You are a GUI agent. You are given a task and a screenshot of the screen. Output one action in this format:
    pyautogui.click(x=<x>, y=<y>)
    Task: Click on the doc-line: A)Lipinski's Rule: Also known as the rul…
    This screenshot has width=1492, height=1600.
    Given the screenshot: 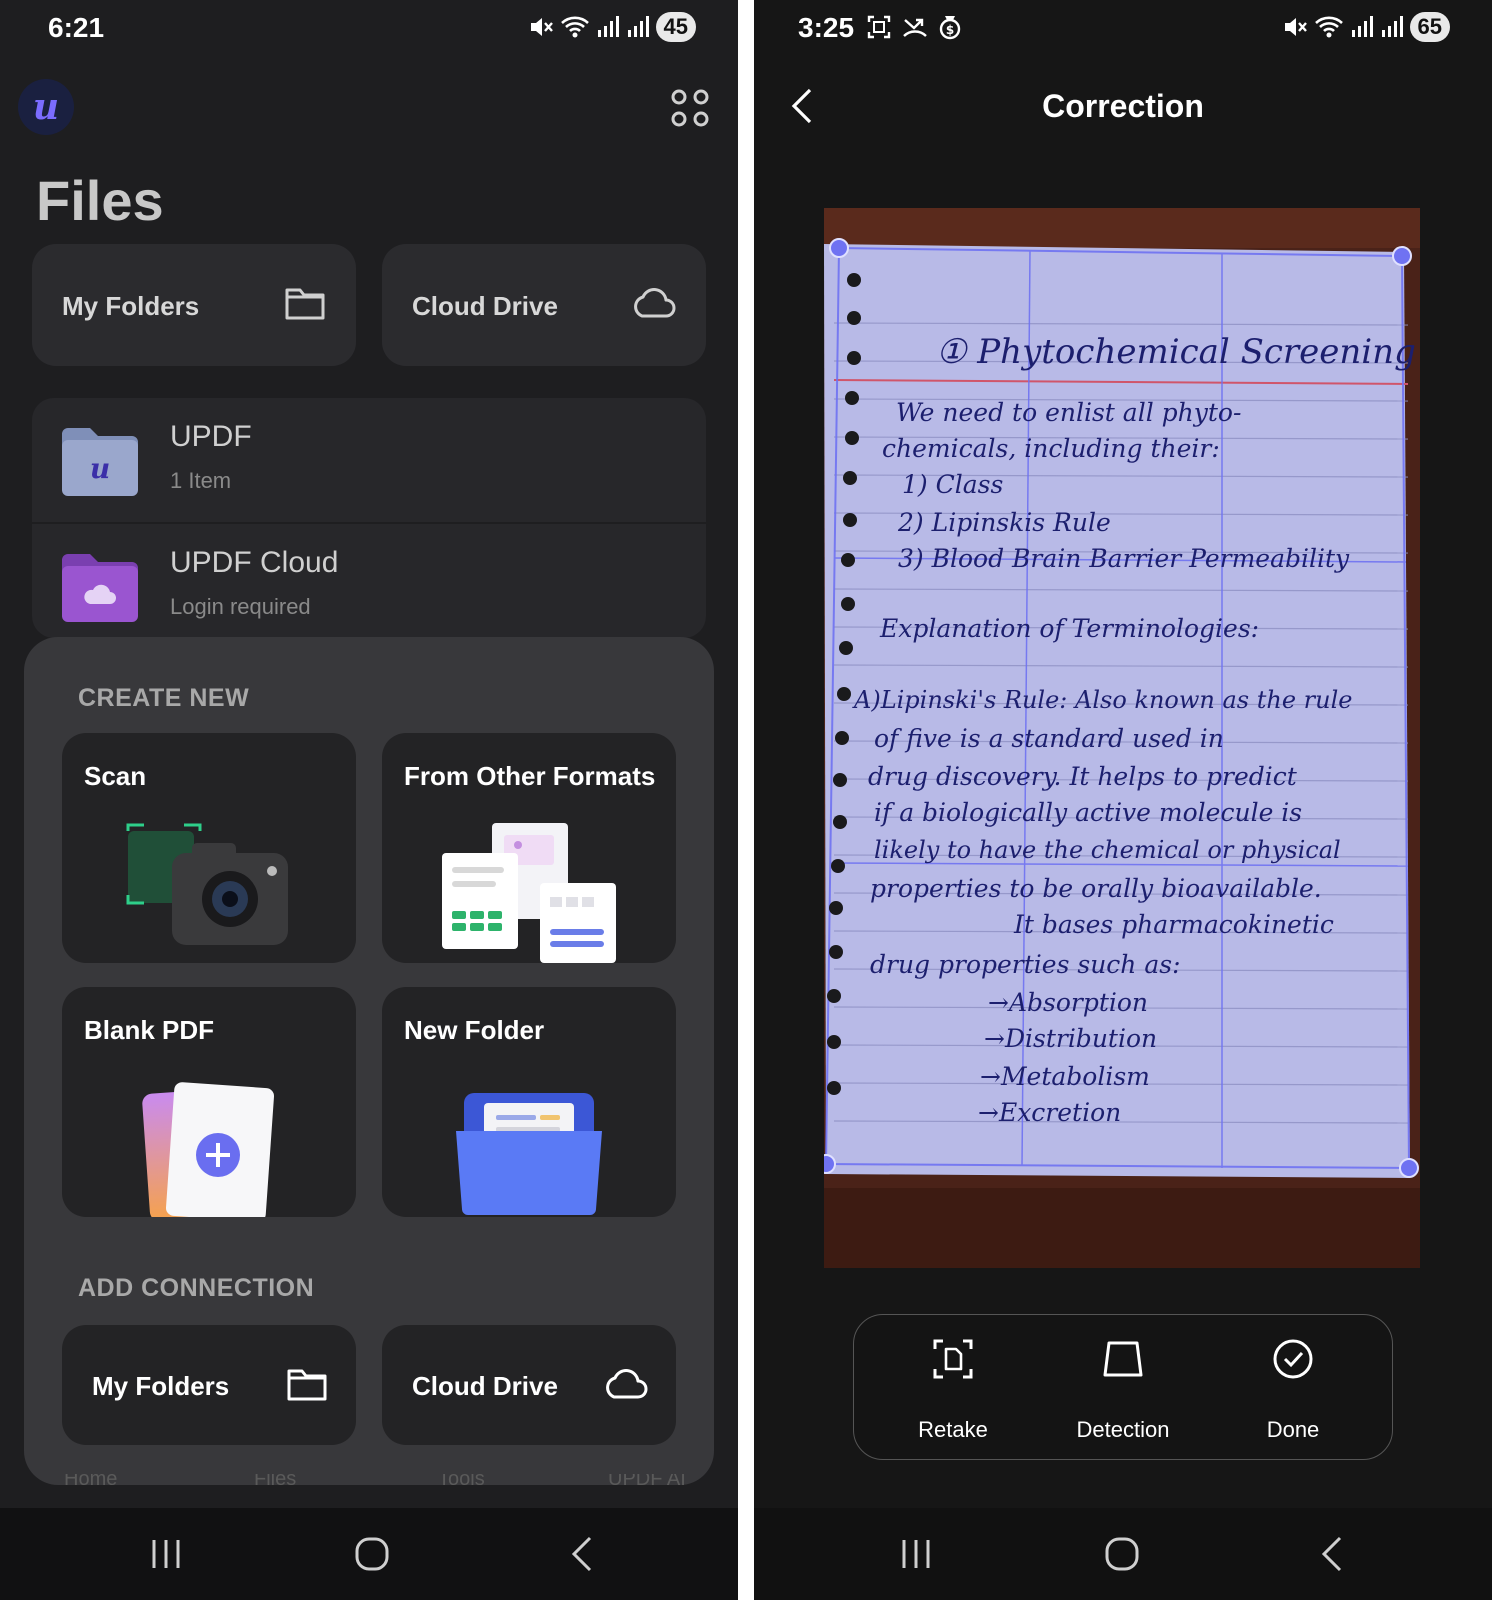 What is the action you would take?
    pyautogui.click(x=1103, y=700)
    